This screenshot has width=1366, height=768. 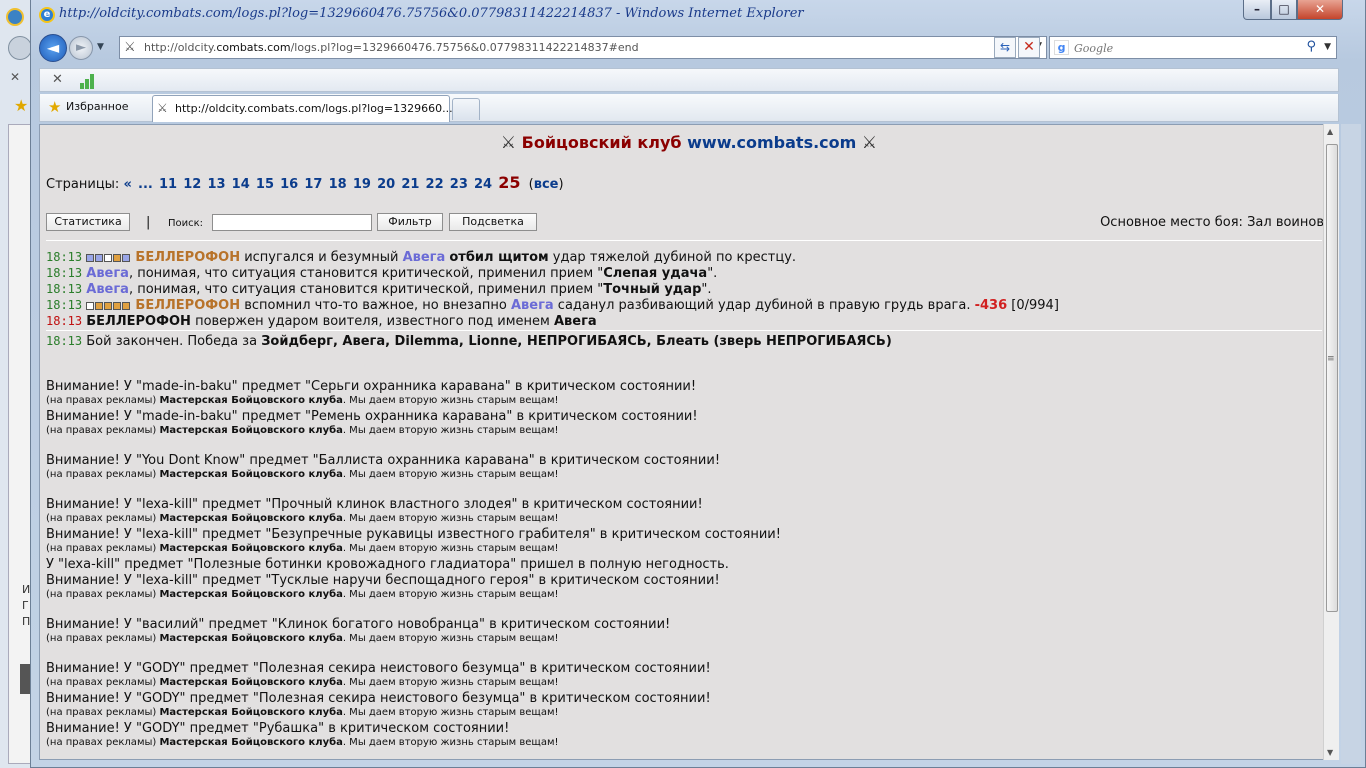 I want to click on scroll-thumb, so click(x=1332, y=378).